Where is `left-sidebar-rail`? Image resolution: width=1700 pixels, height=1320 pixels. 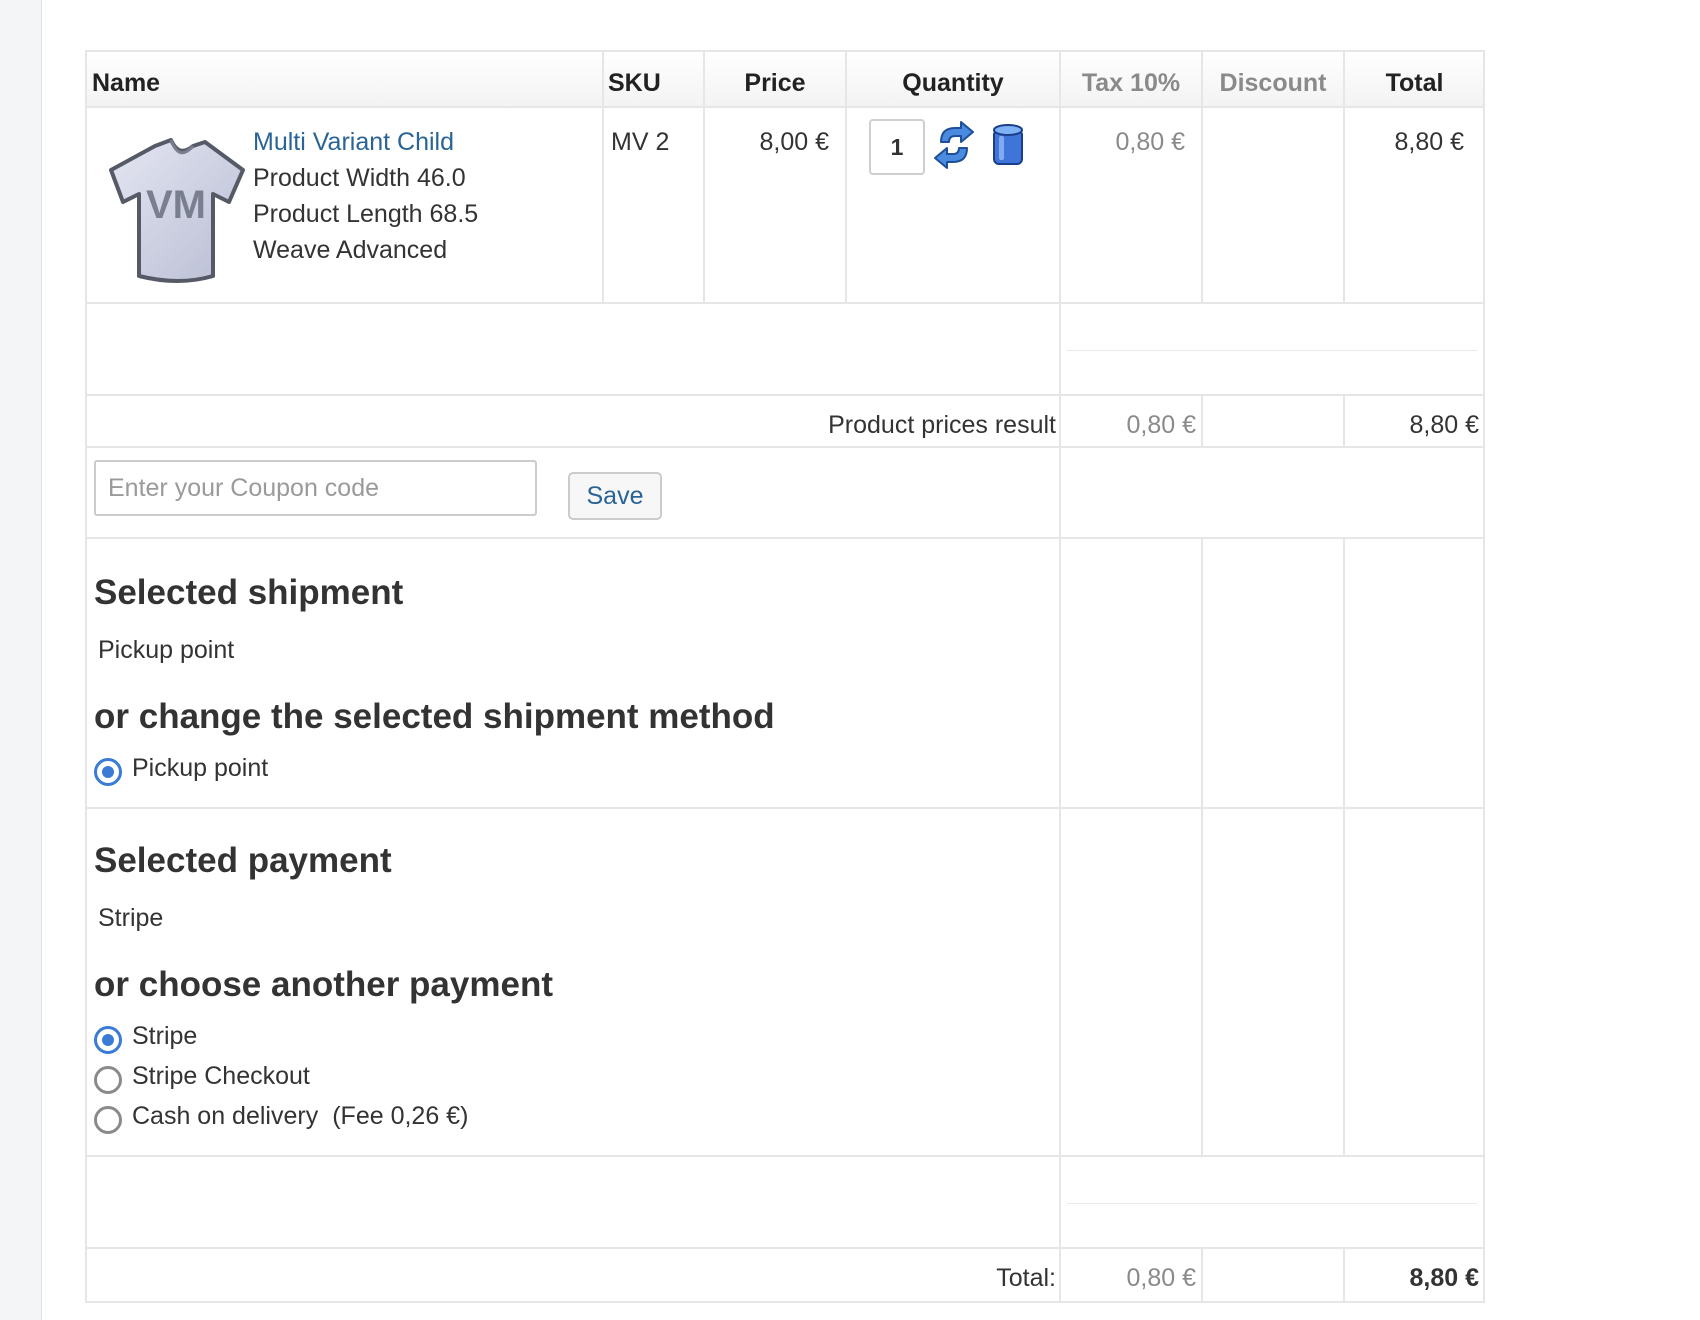
left-sidebar-rail is located at coordinates (21, 660).